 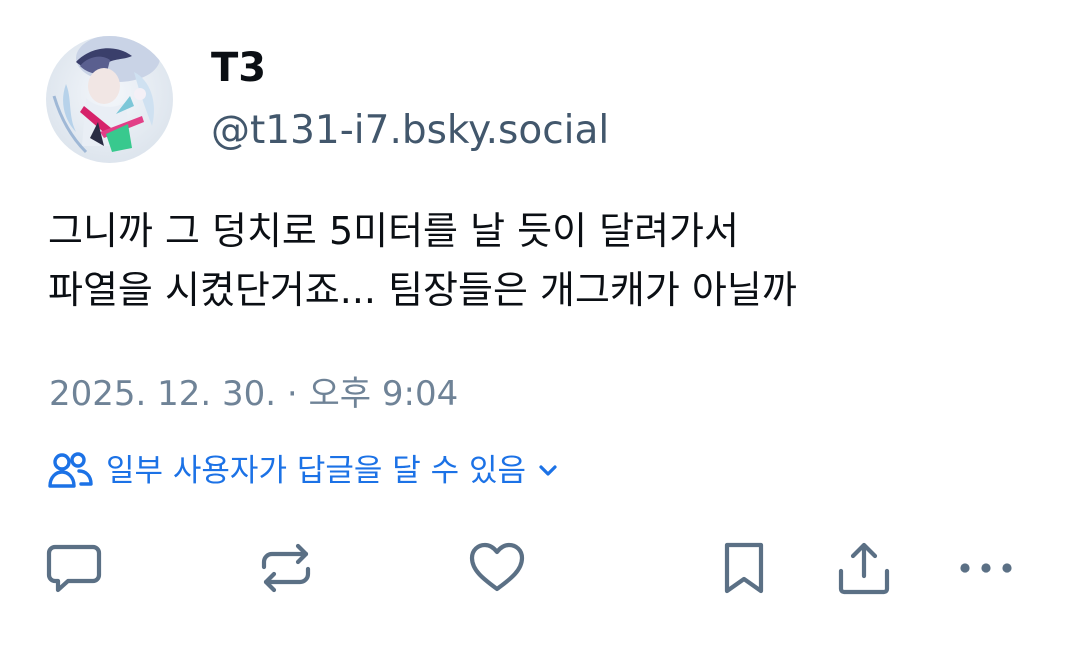 I want to click on share-button, so click(x=864, y=568).